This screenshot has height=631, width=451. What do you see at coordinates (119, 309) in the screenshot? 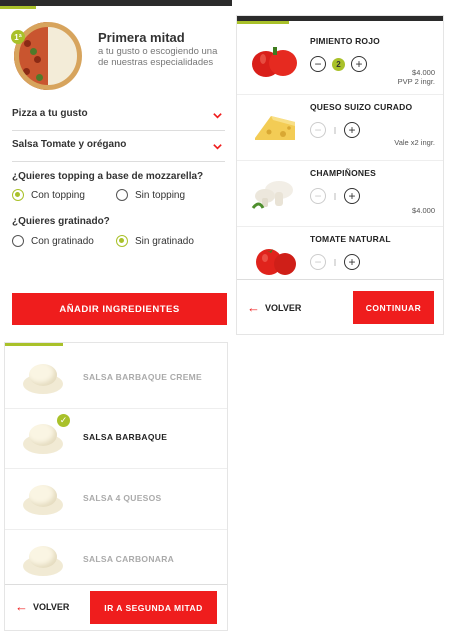
I see `add-ingredients-button: AÑADIR INGREDIENTES` at bounding box center [119, 309].